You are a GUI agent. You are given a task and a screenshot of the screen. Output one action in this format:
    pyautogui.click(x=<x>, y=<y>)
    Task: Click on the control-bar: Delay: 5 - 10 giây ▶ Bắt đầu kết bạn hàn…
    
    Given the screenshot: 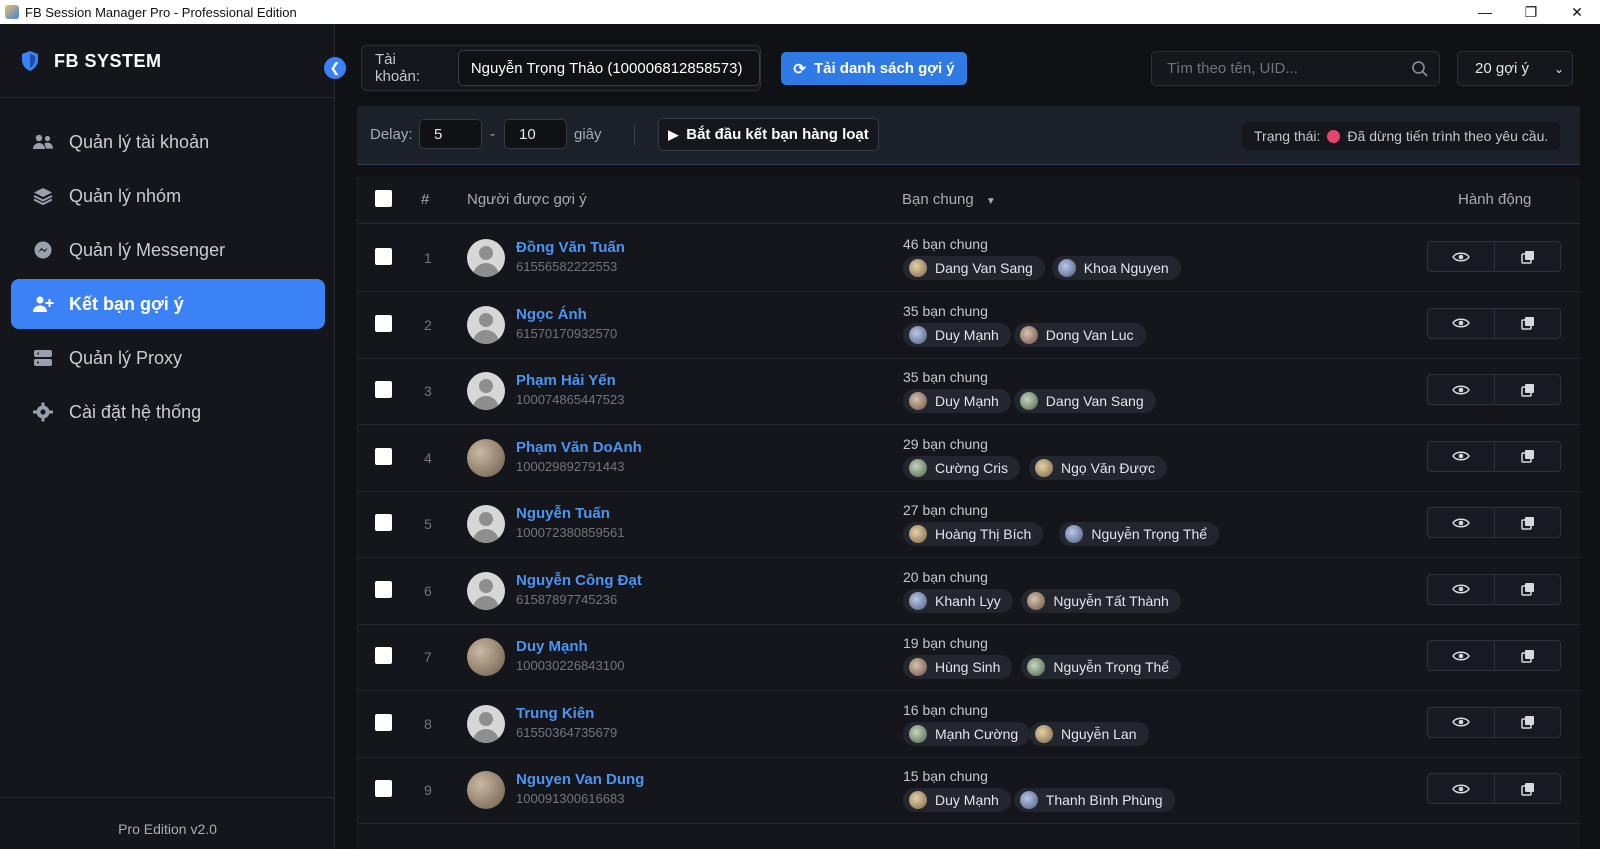 What is the action you would take?
    pyautogui.click(x=968, y=135)
    